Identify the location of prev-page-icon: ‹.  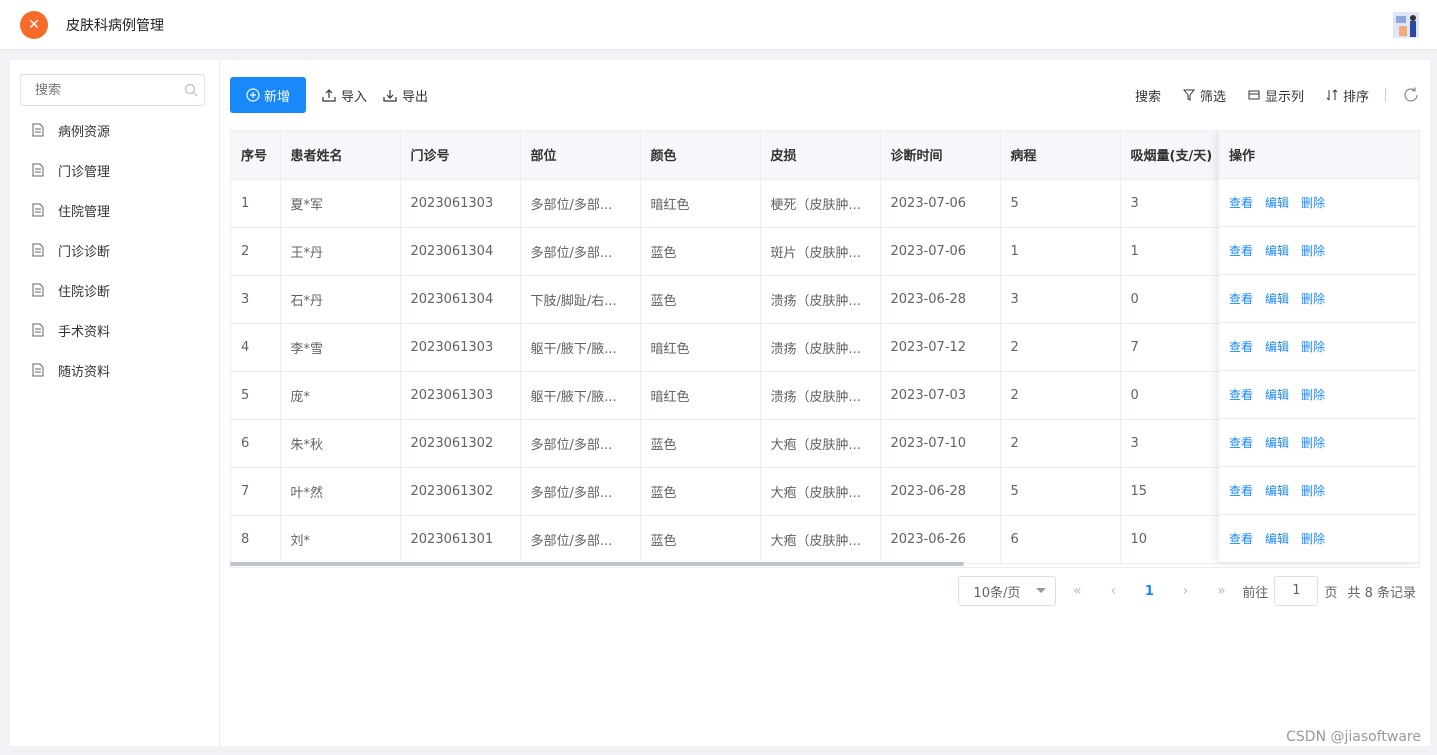
(1113, 591).